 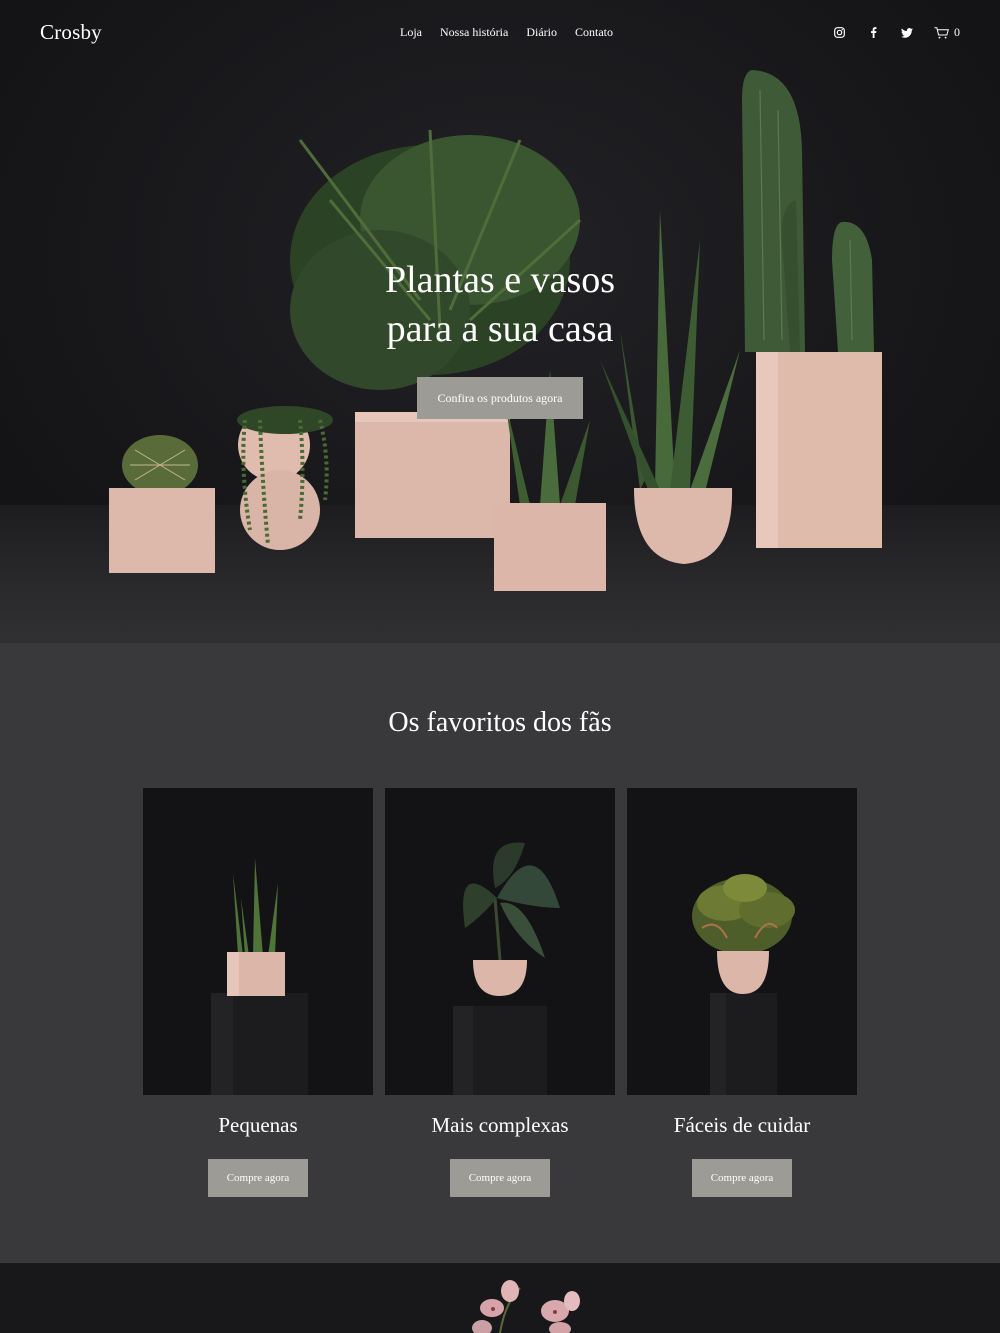 What do you see at coordinates (474, 32) in the screenshot?
I see `nav-item-nossa-historia: Nossa história` at bounding box center [474, 32].